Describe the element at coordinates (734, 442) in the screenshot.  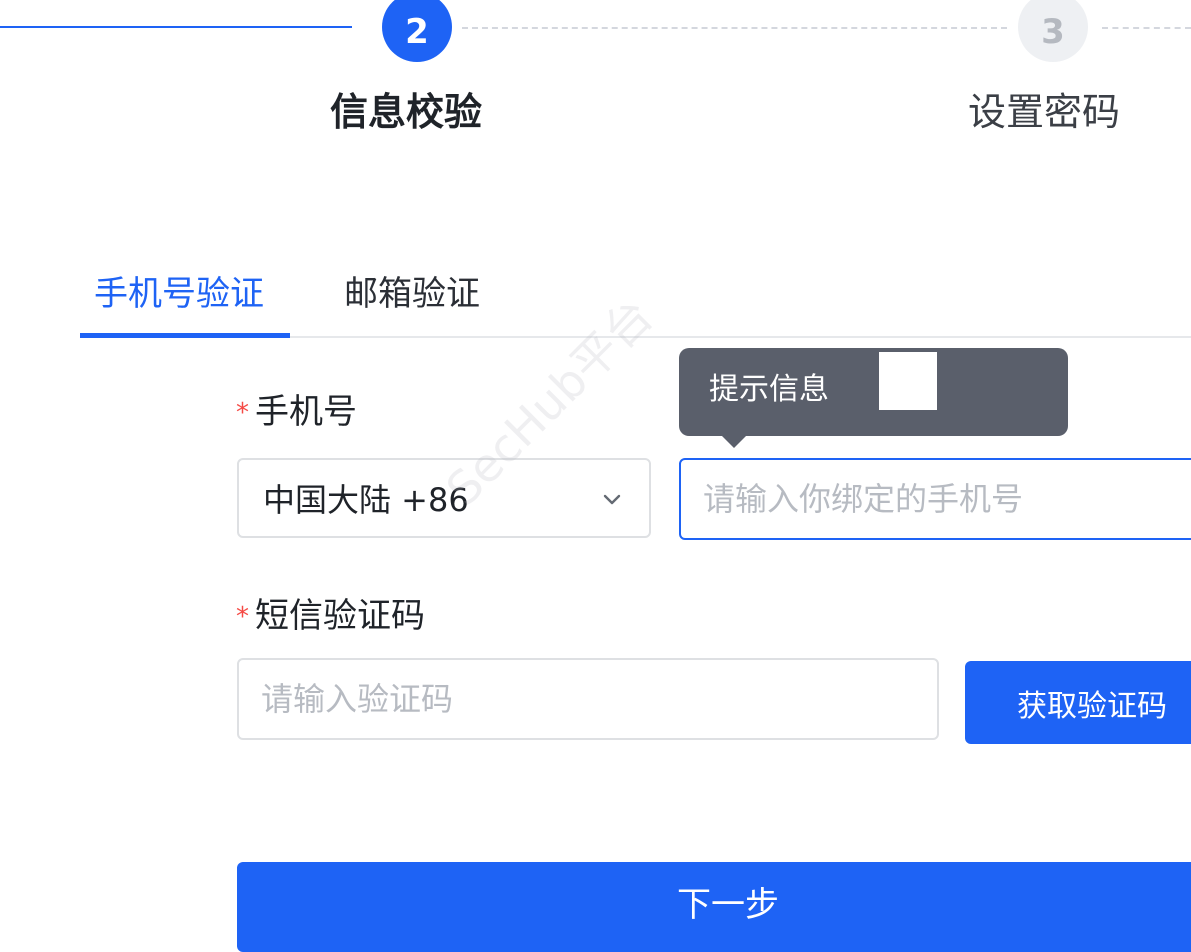
I see `tooltip-arrow` at that location.